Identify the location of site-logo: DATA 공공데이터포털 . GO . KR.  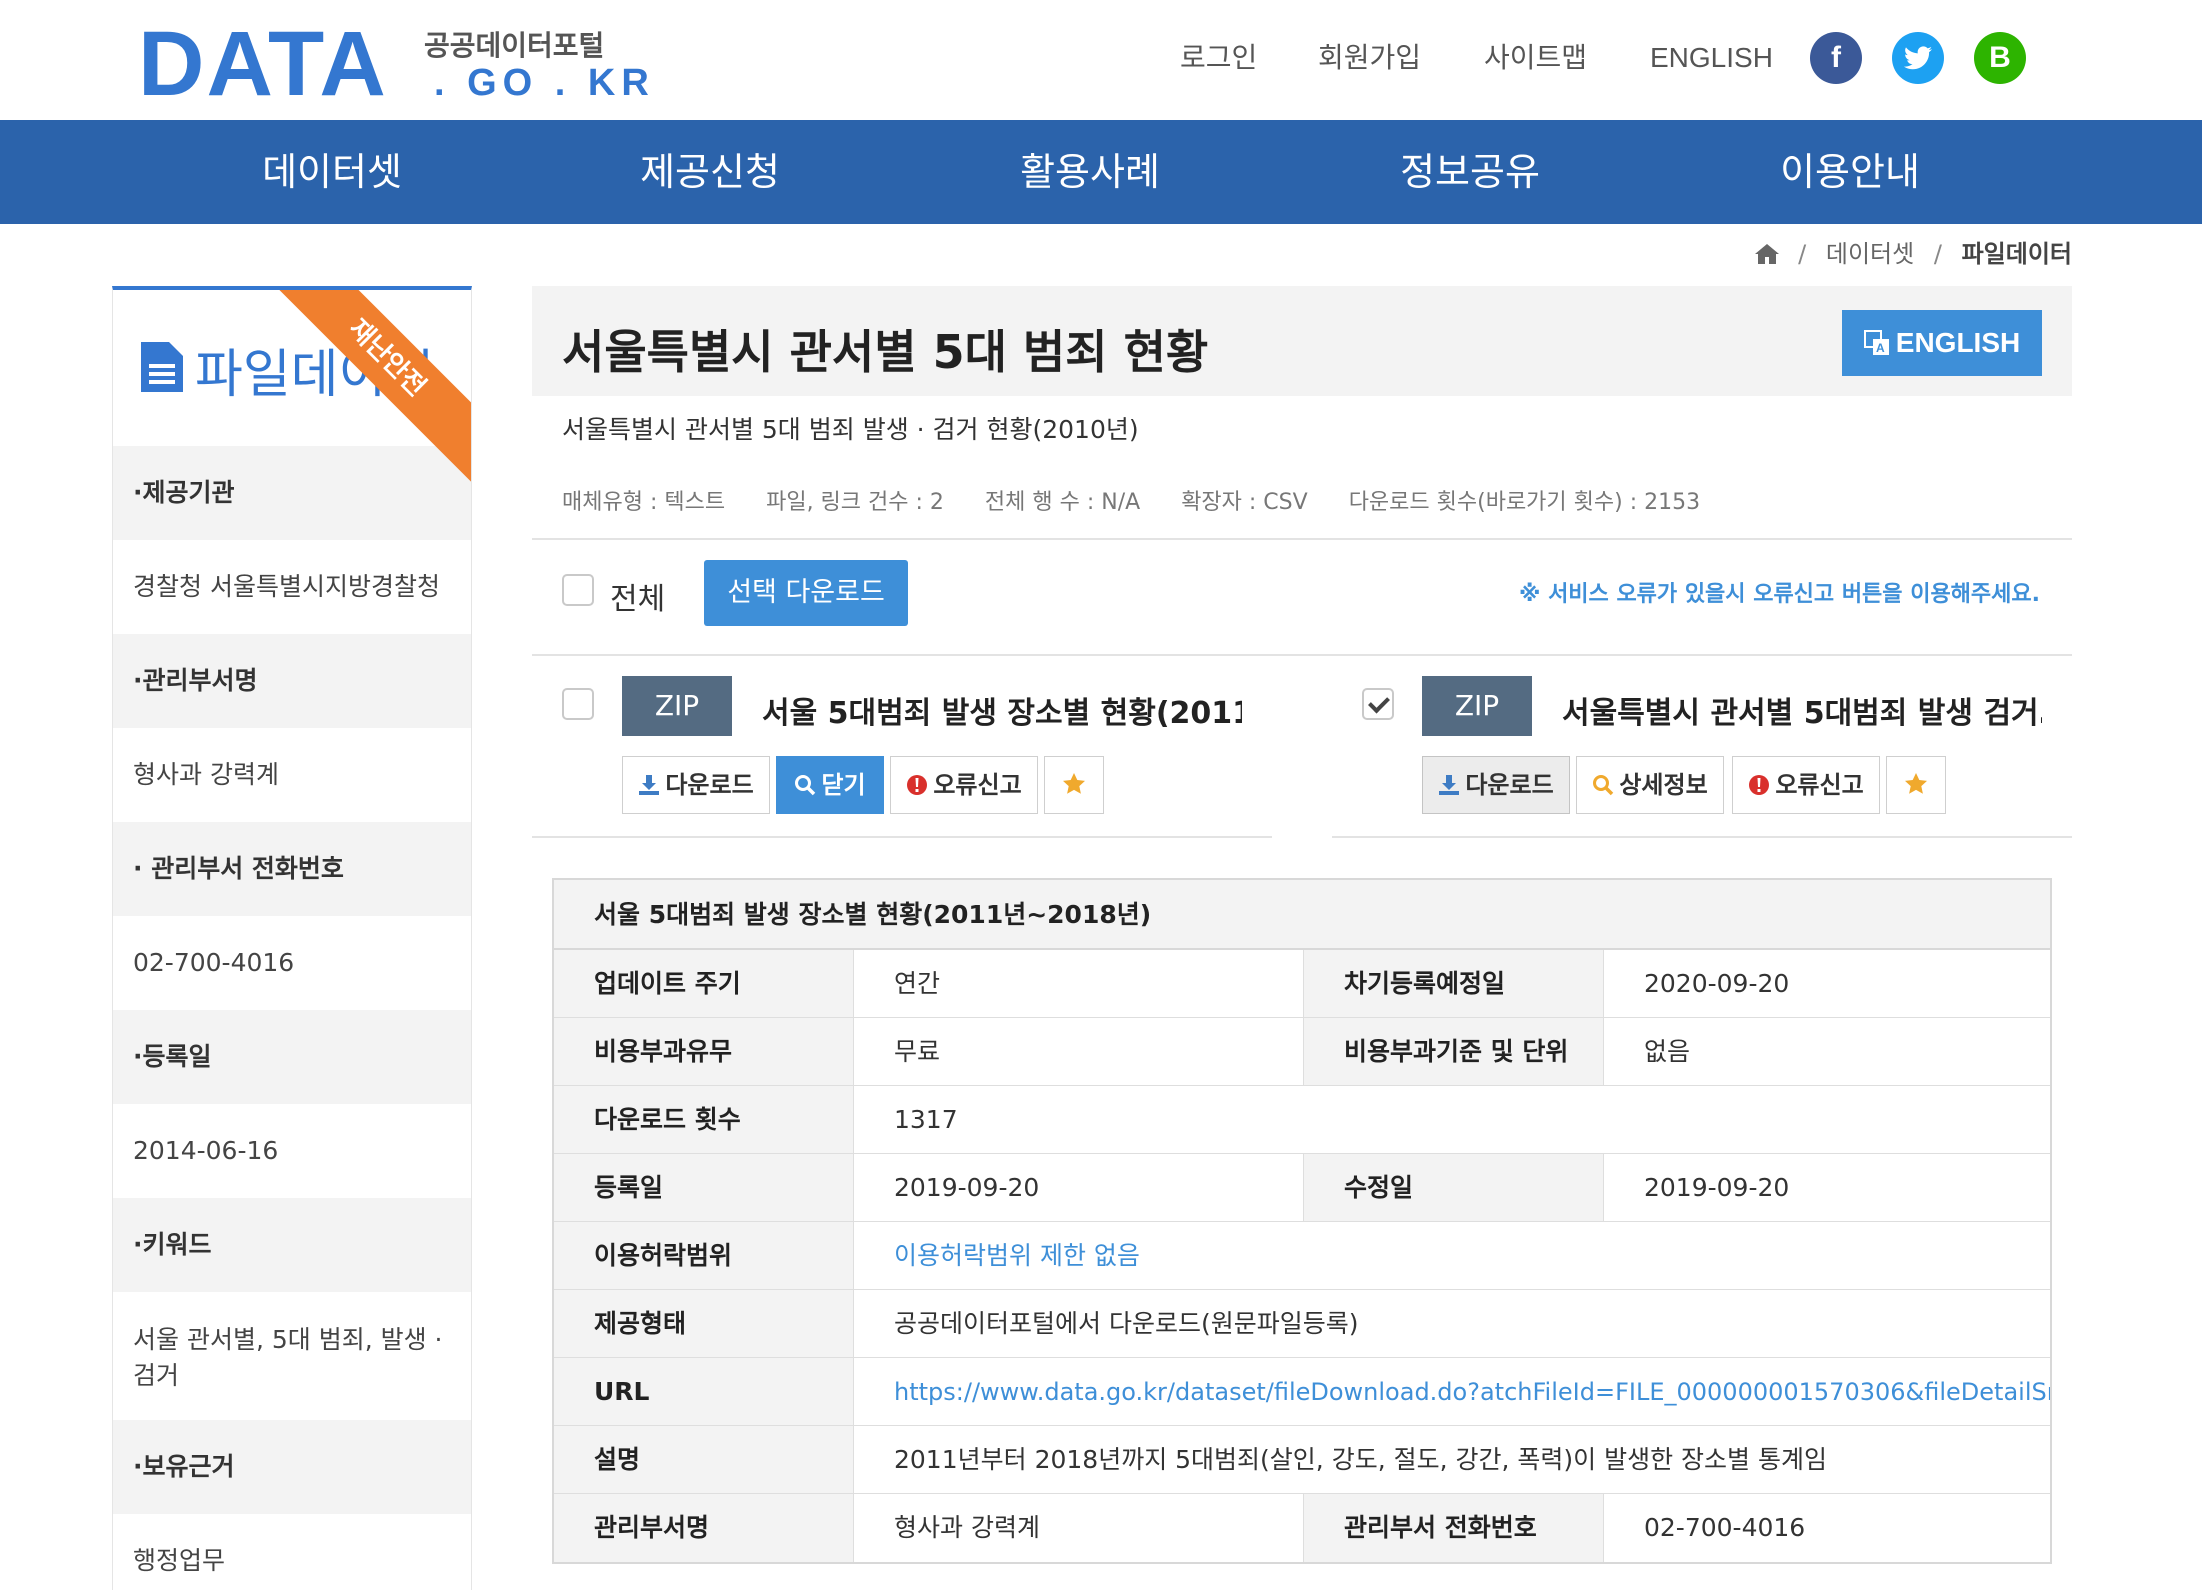
(393, 64).